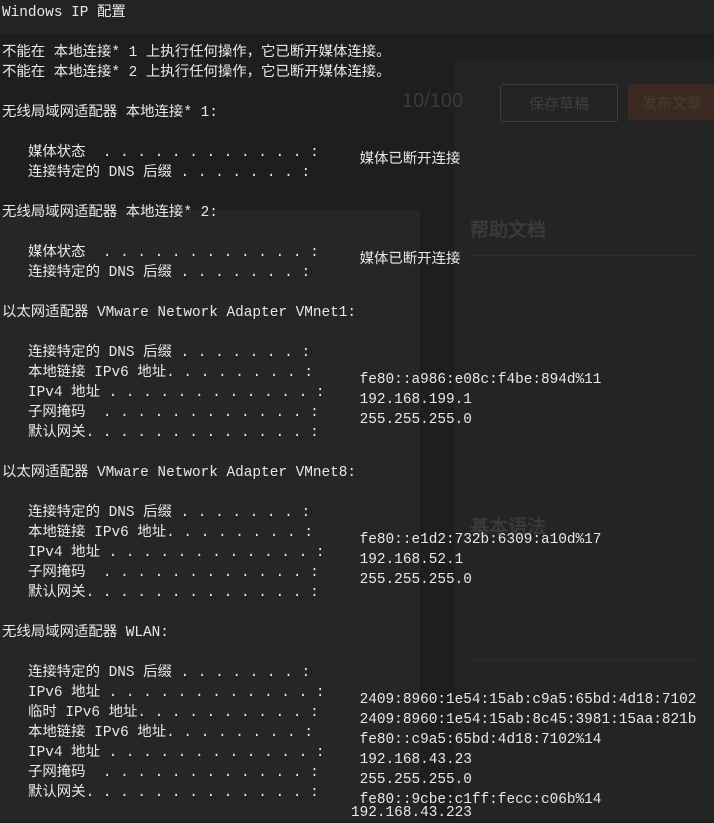 This screenshot has width=714, height=823. Describe the element at coordinates (176, 693) in the screenshot. I see `field-label: IPv6 地址 . . . . . . . . . . . . :` at that location.